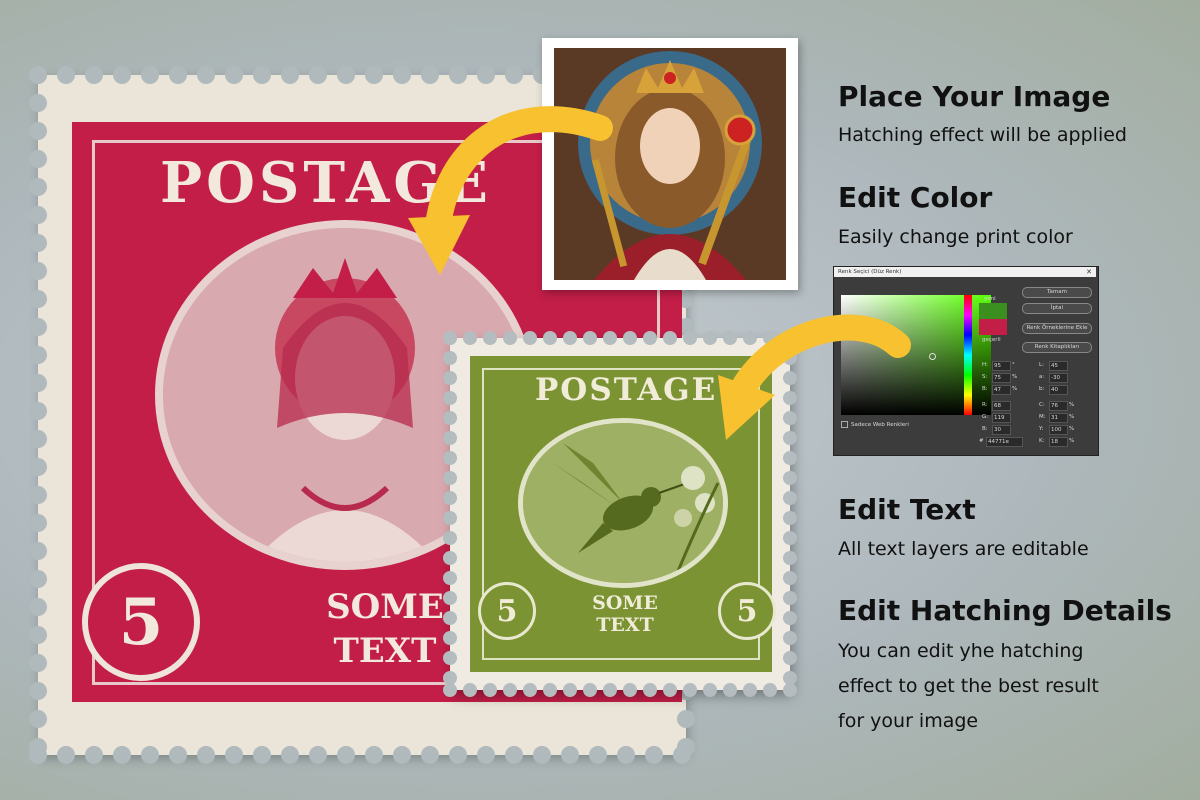 The height and width of the screenshot is (800, 1200). Describe the element at coordinates (747, 611) in the screenshot. I see `green-stamp-value-right-circle: 5` at that location.